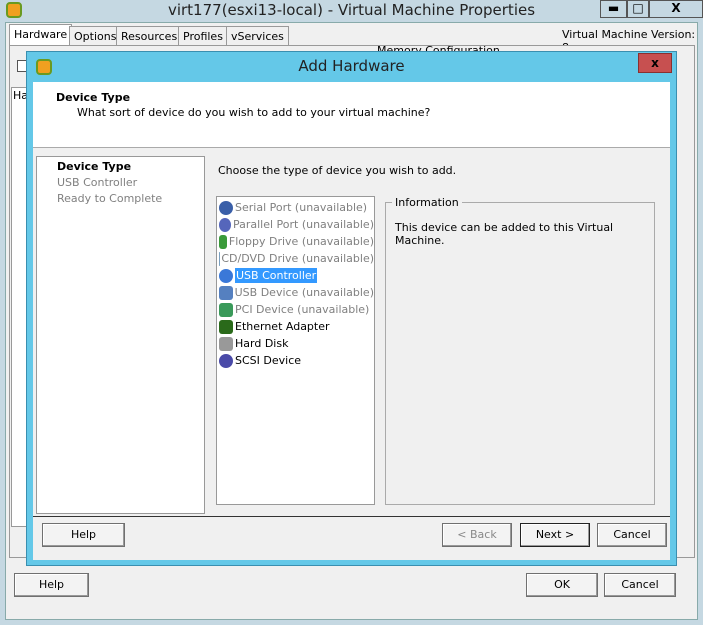  I want to click on tab-options: Options, so click(95, 36).